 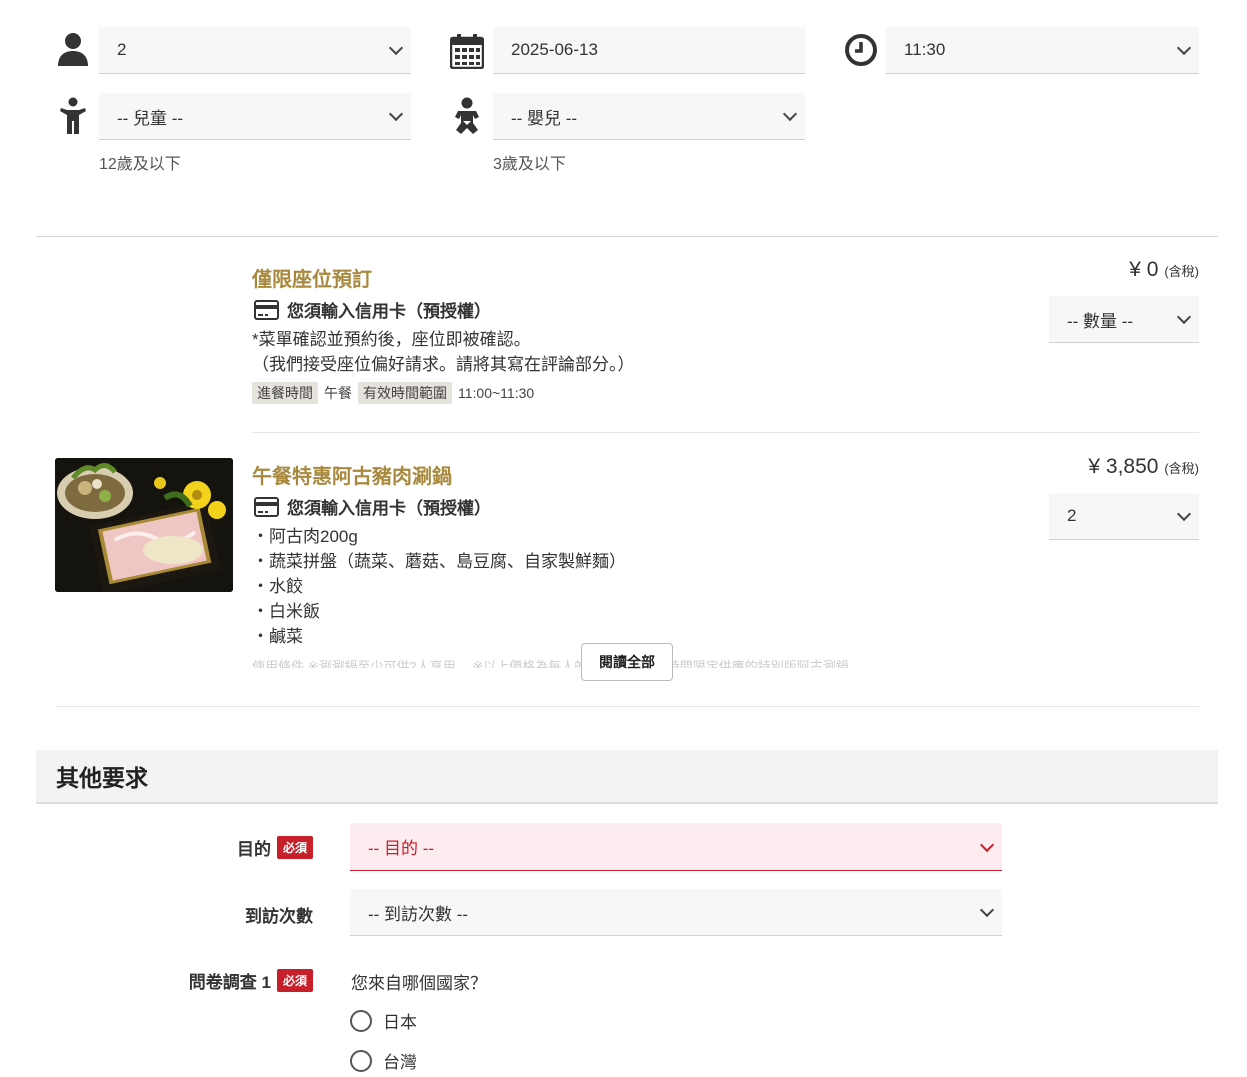 I want to click on quantity-select: 2, so click(x=1124, y=516).